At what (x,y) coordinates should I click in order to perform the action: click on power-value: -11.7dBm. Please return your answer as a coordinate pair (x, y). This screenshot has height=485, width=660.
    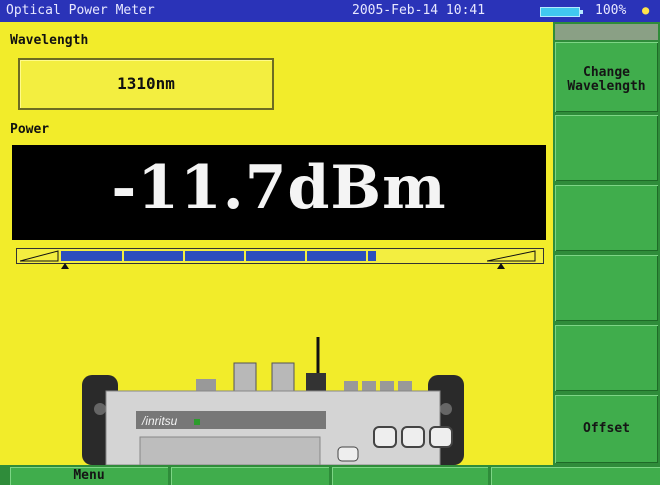
    Looking at the image, I should click on (279, 188).